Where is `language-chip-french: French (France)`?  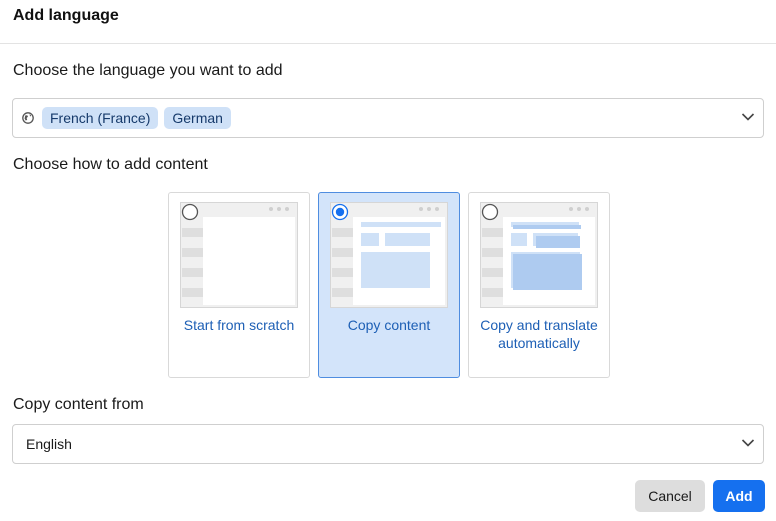 language-chip-french: French (France) is located at coordinates (100, 118).